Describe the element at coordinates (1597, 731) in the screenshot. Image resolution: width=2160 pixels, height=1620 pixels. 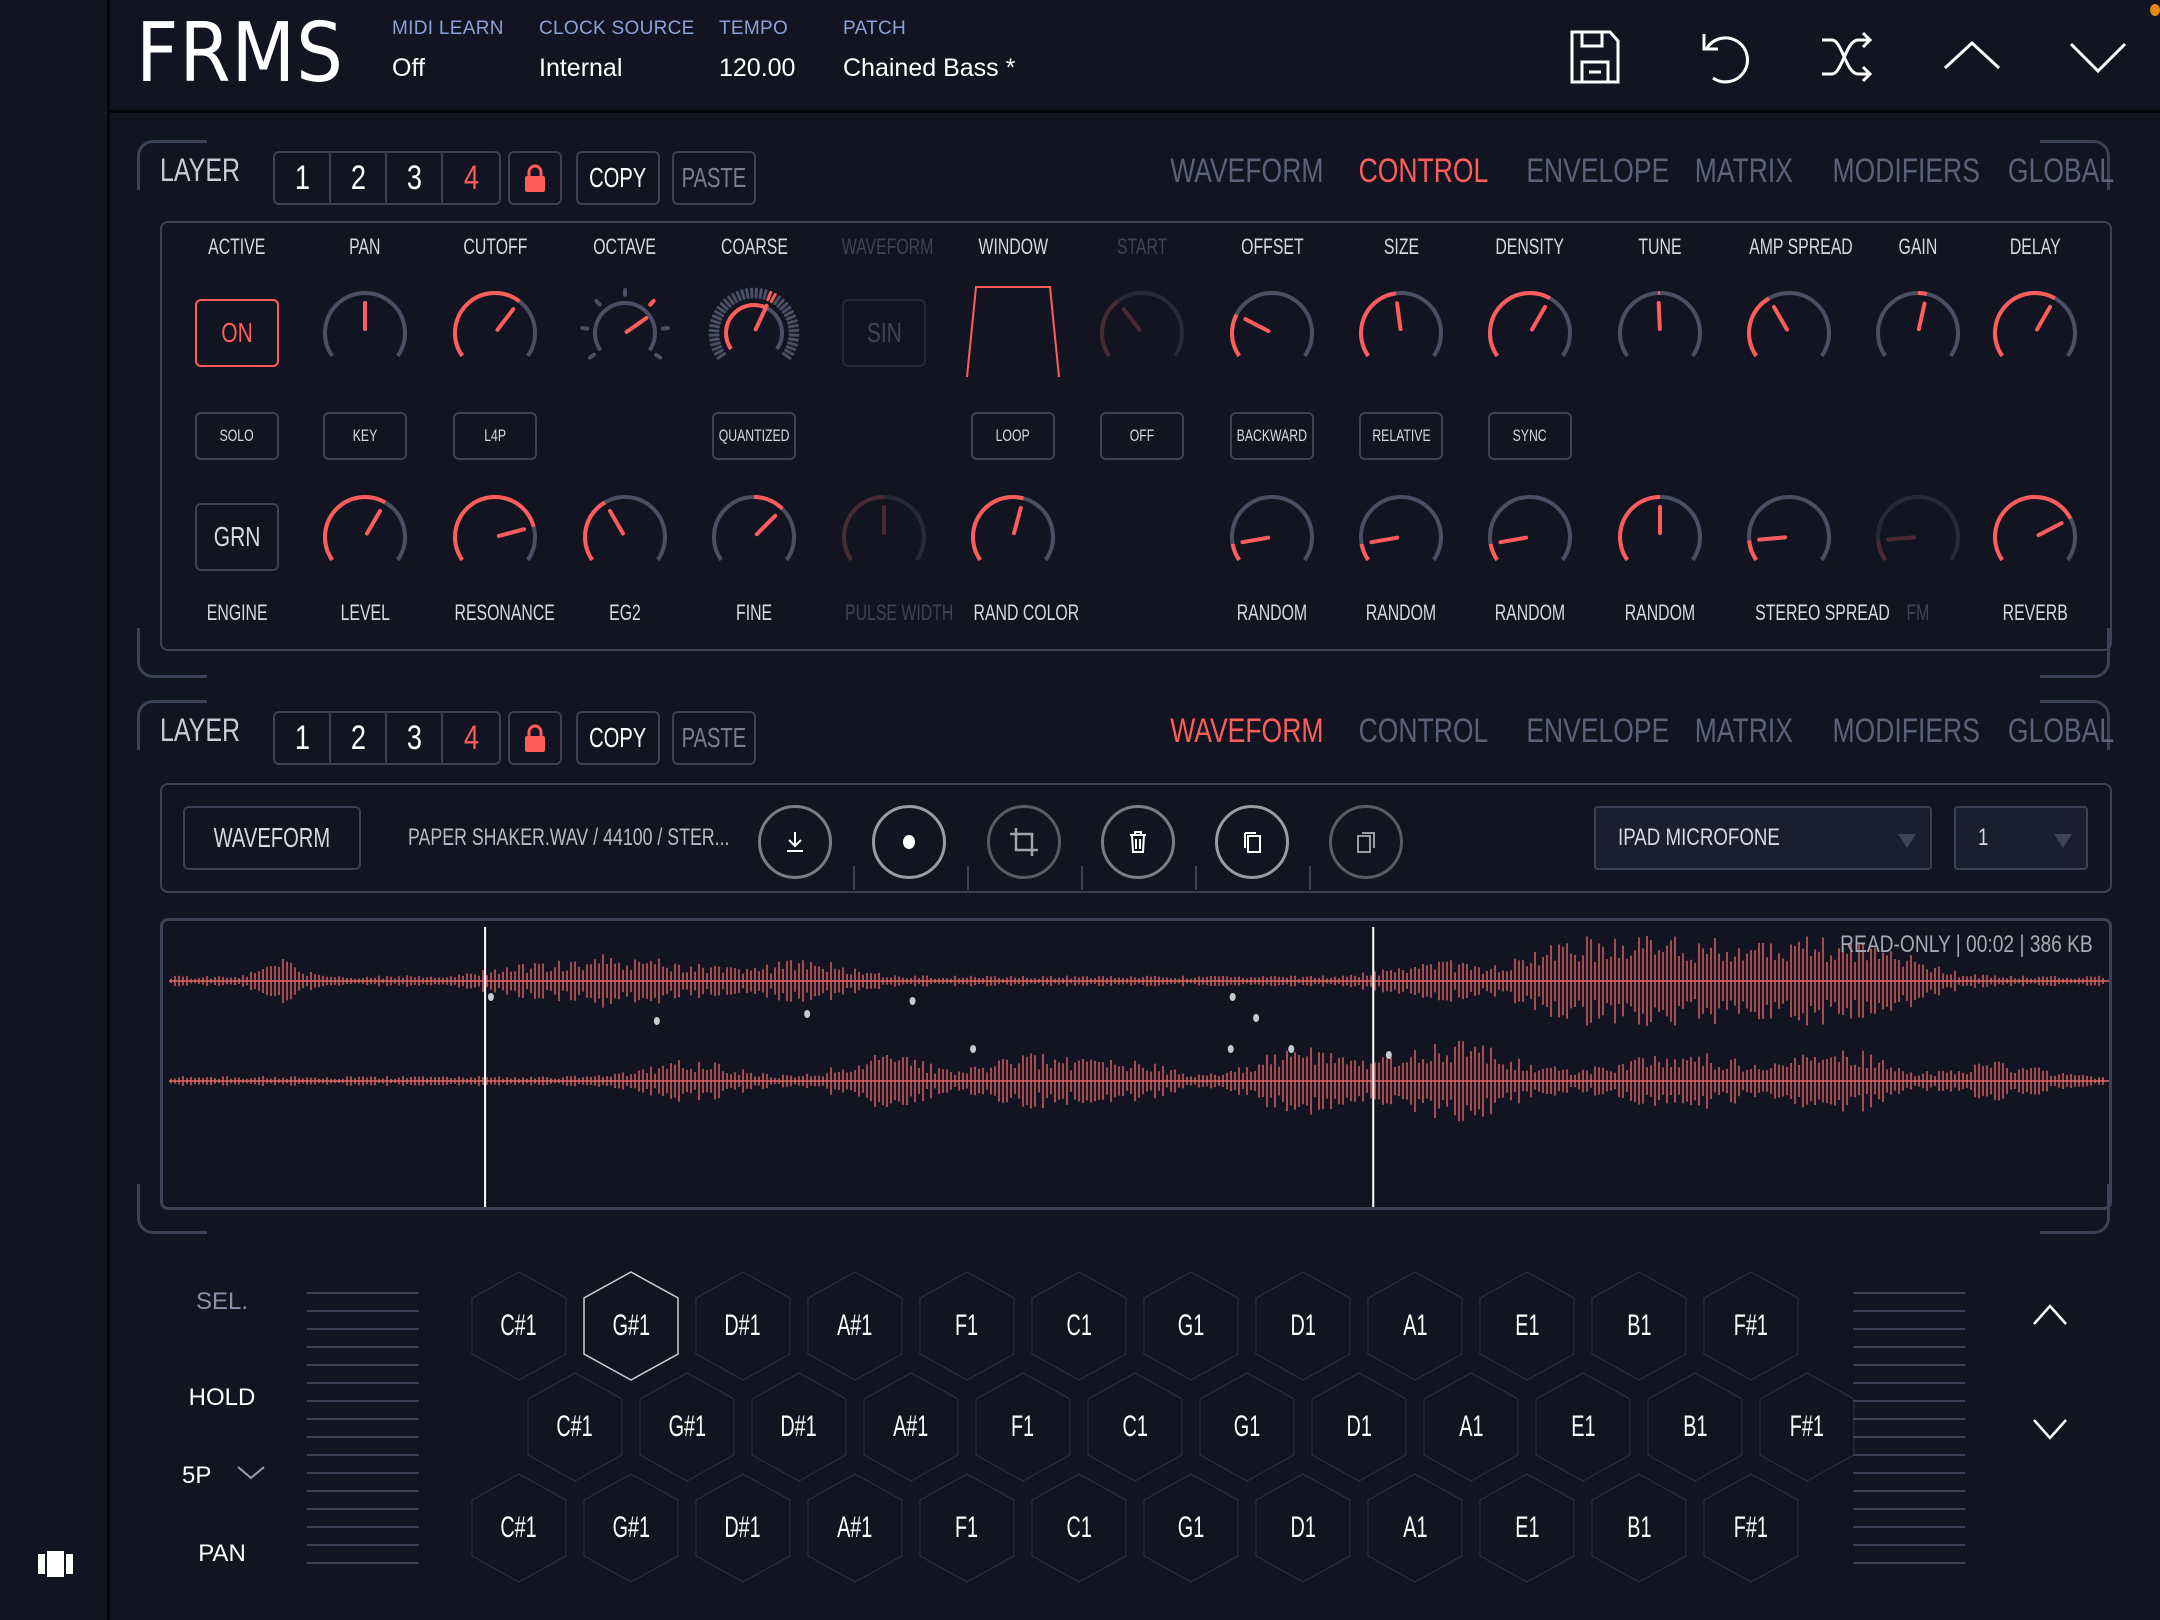
I see `tab-envelope: ENVELOPE` at that location.